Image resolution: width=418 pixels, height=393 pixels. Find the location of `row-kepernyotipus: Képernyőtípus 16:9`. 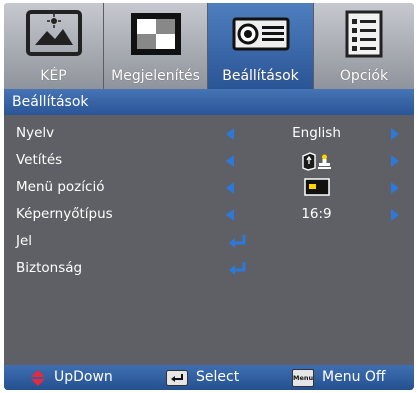

row-kepernyotipus: Képernyőtípus 16:9 is located at coordinates (209, 214).